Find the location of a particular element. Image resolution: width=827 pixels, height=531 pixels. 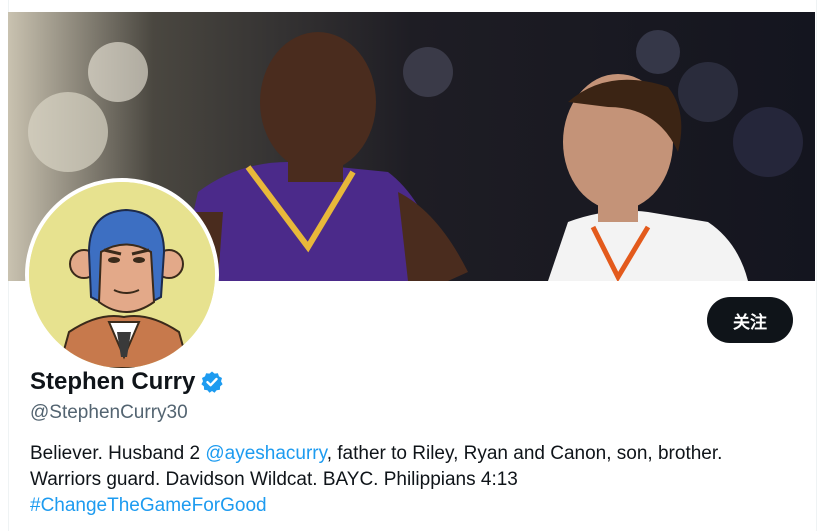

profile-name-row: Stephen Curry is located at coordinates (127, 382).